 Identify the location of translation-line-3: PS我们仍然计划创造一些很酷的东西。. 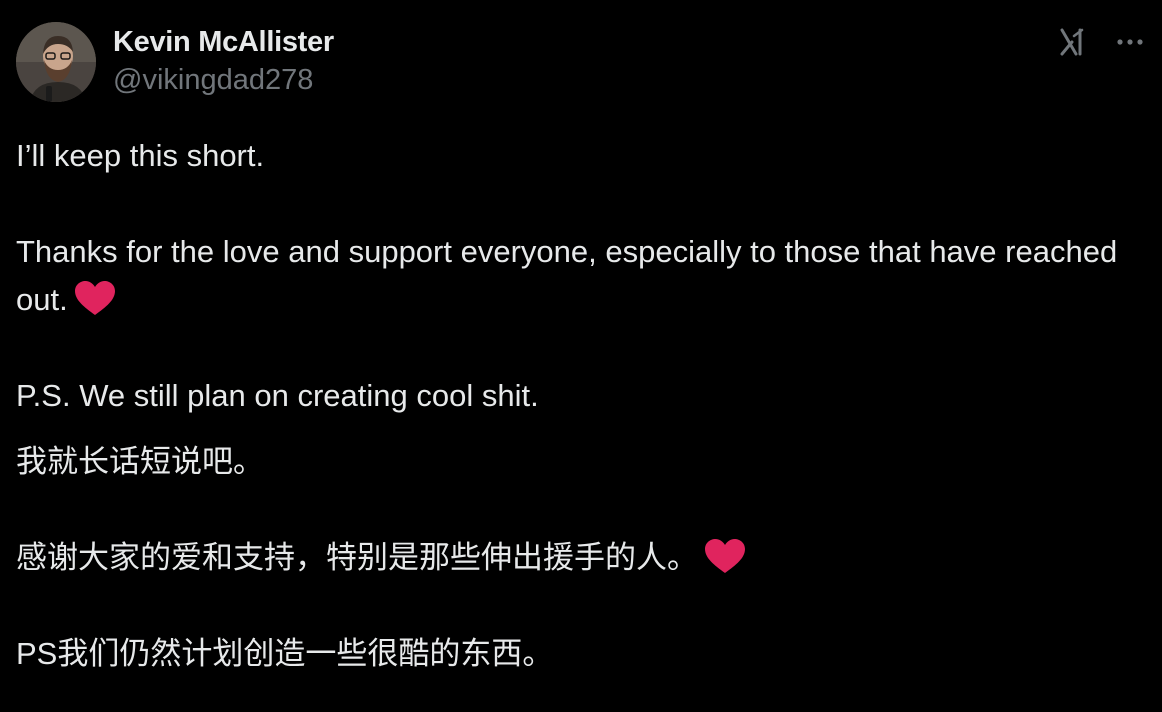
(285, 653).